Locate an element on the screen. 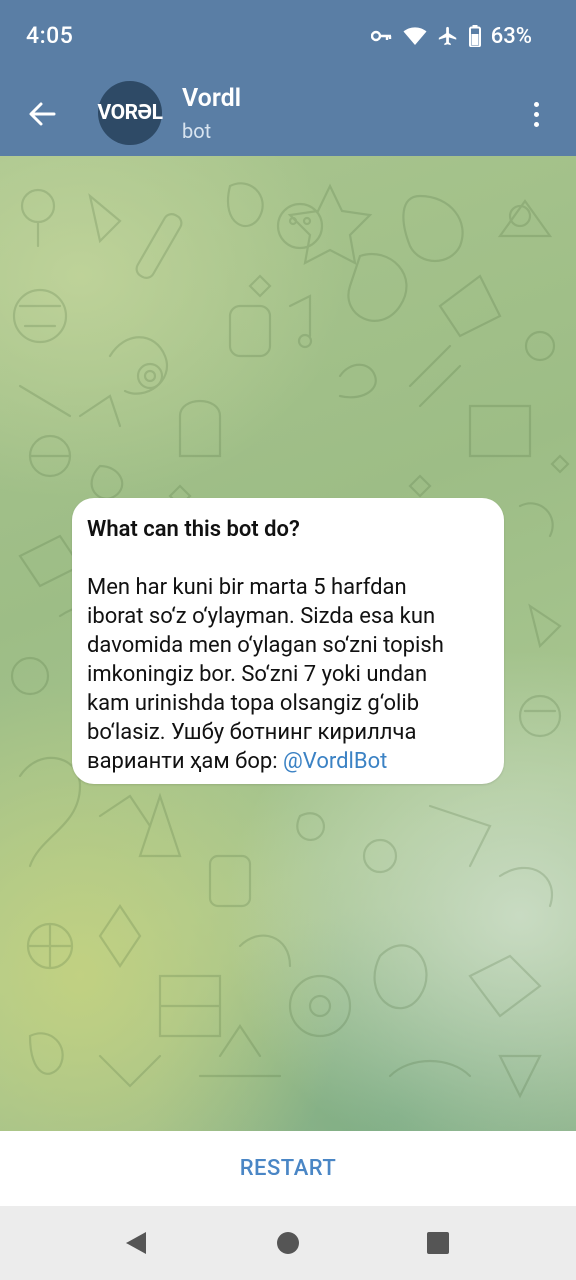 Image resolution: width=576 pixels, height=1280 pixels. arrow-left-icon is located at coordinates (42, 114).